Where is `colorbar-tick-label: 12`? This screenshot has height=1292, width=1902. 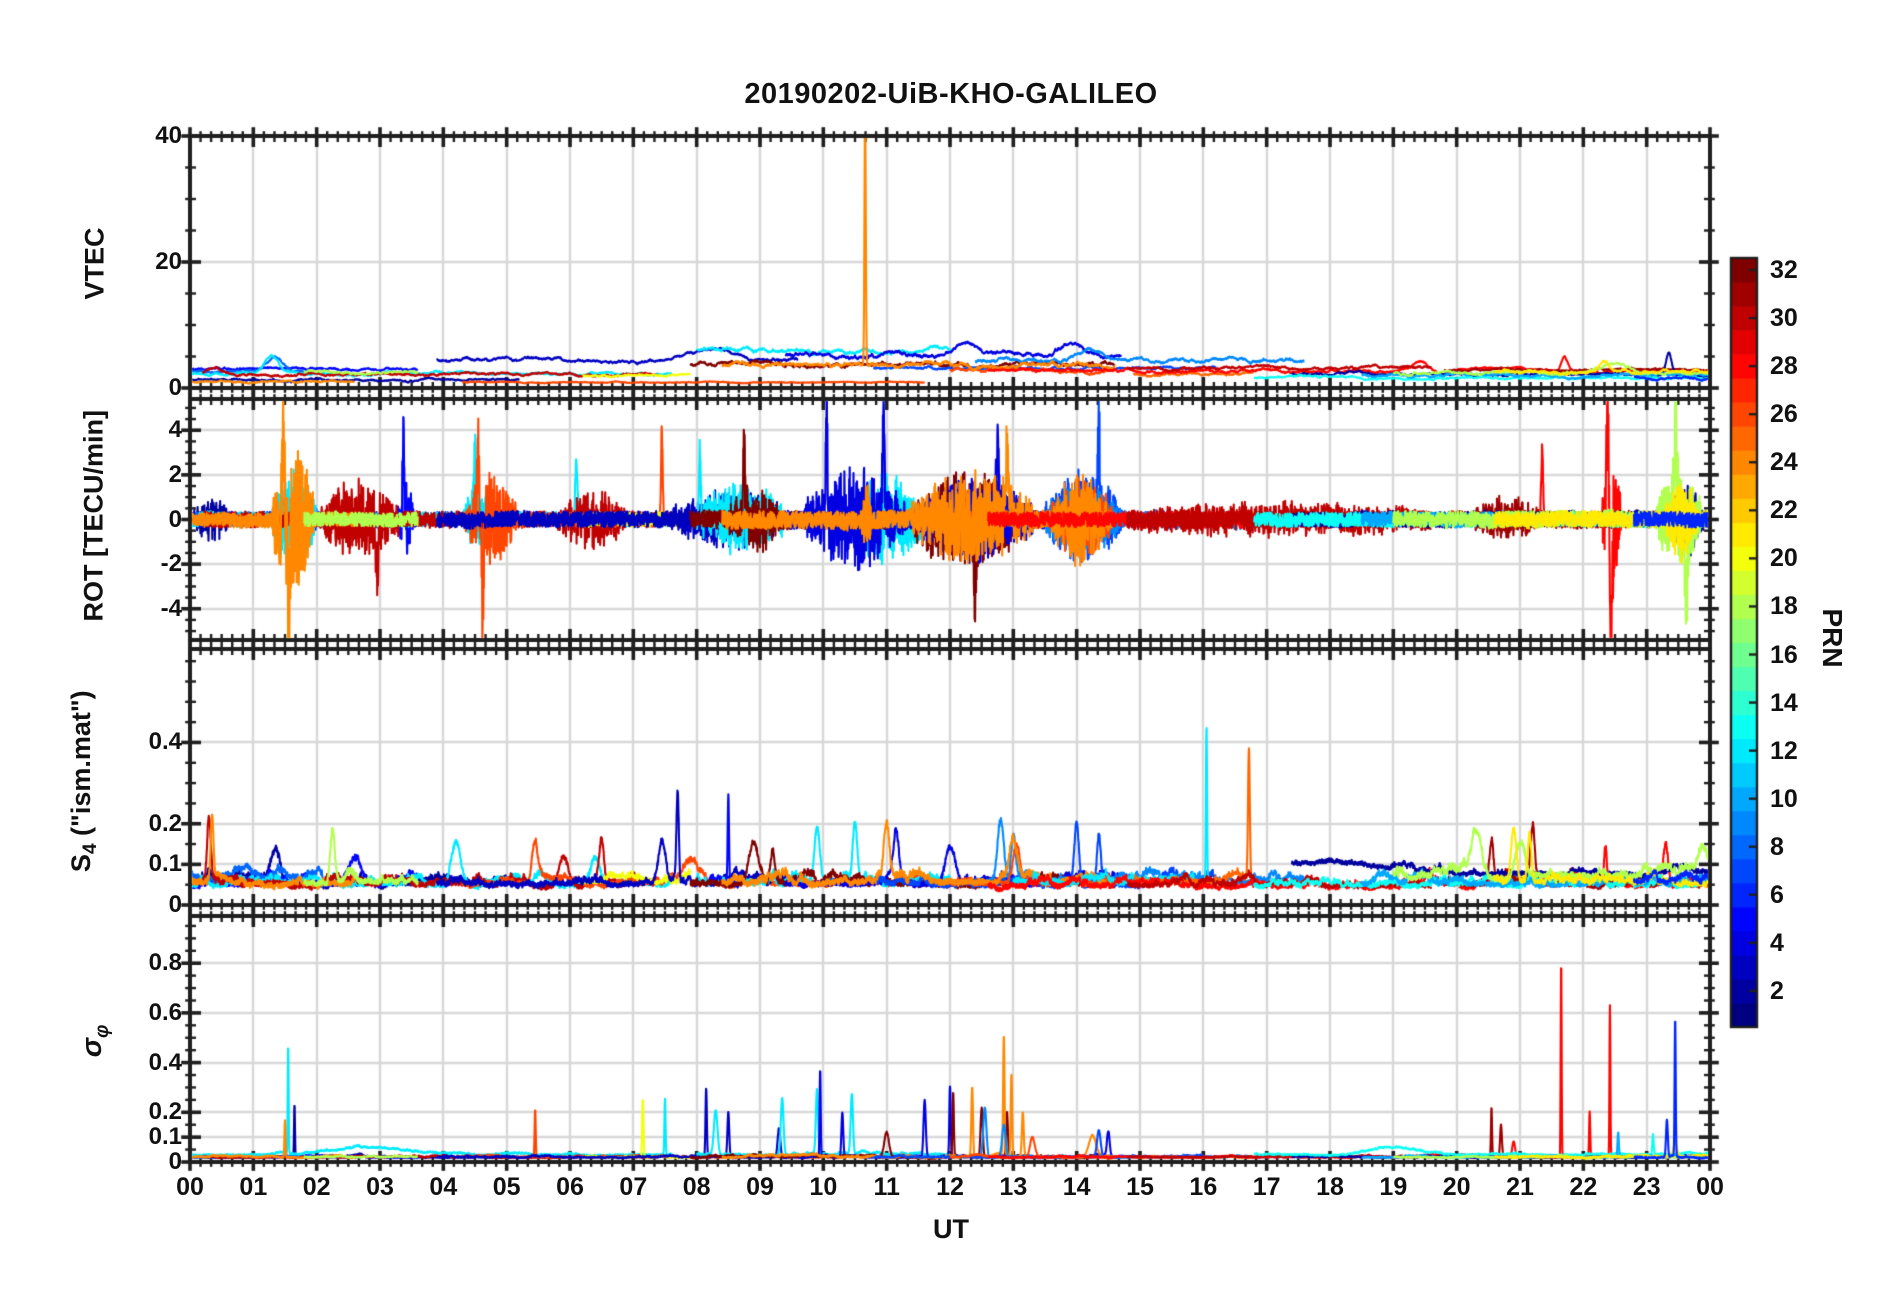
colorbar-tick-label: 12 is located at coordinates (1784, 750).